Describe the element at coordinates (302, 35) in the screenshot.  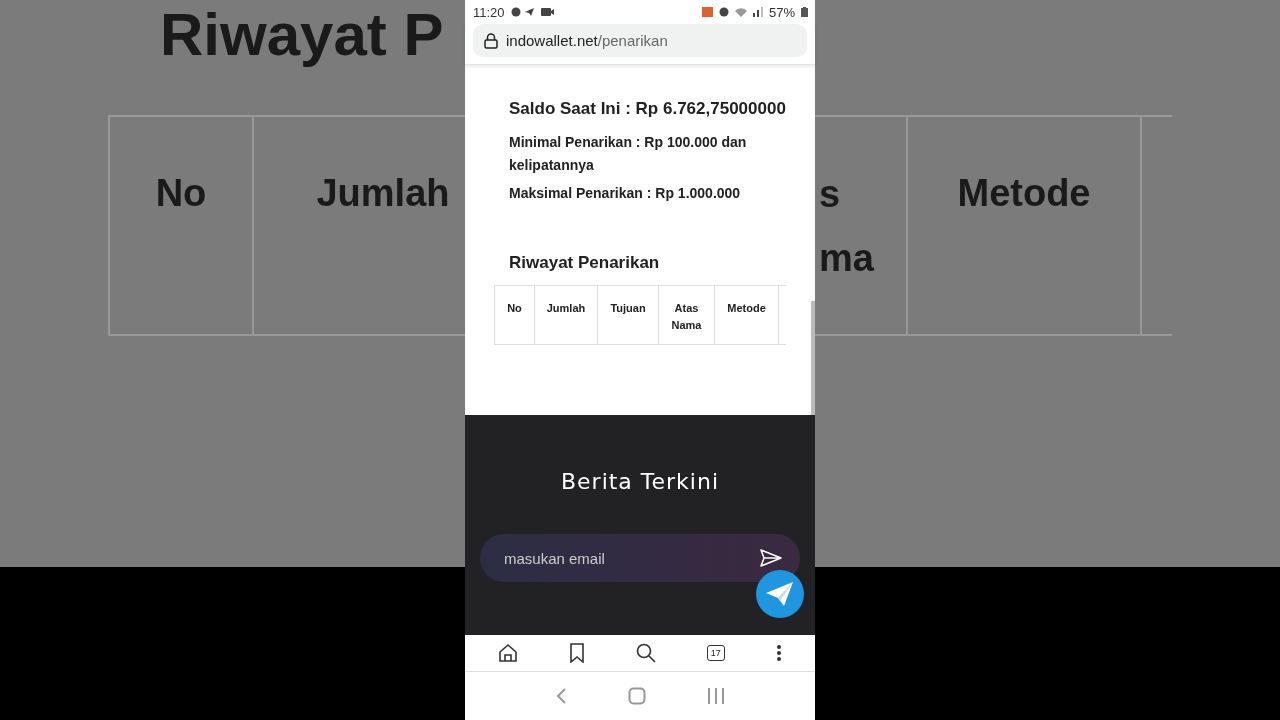
I see `blurred-heading: Riwayat P` at that location.